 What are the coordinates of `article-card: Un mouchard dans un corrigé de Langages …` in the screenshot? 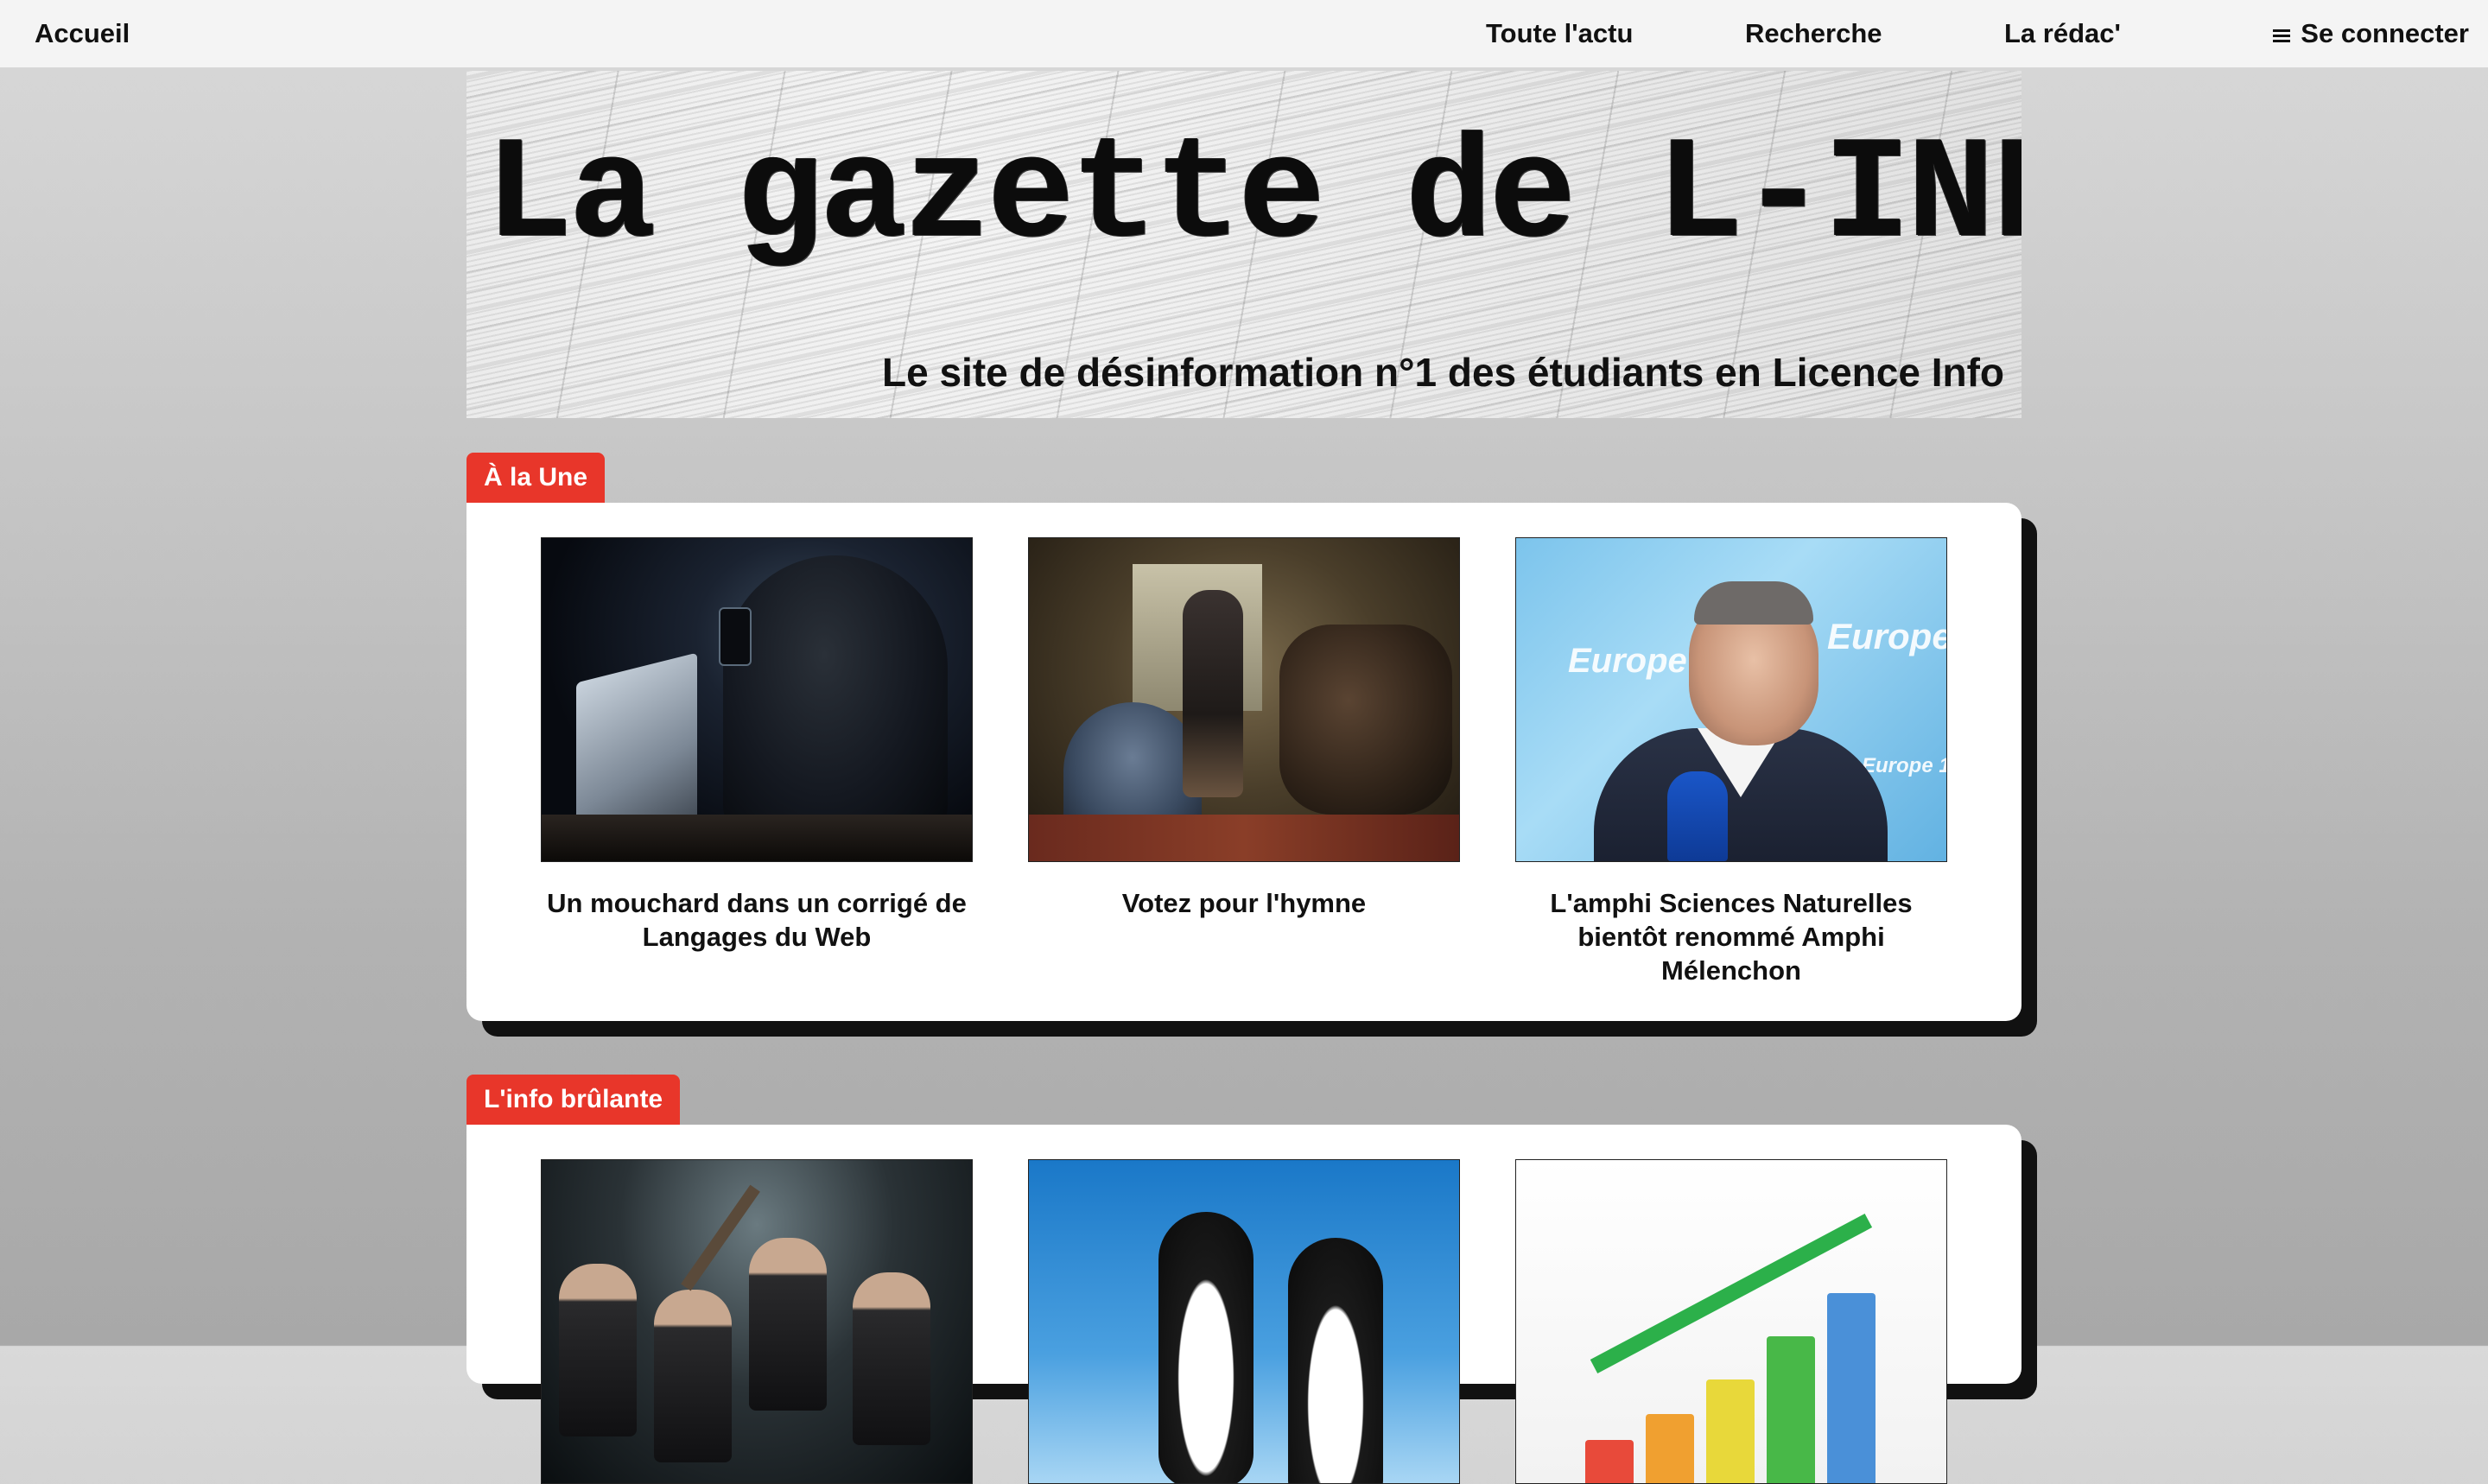 It's located at (757, 745).